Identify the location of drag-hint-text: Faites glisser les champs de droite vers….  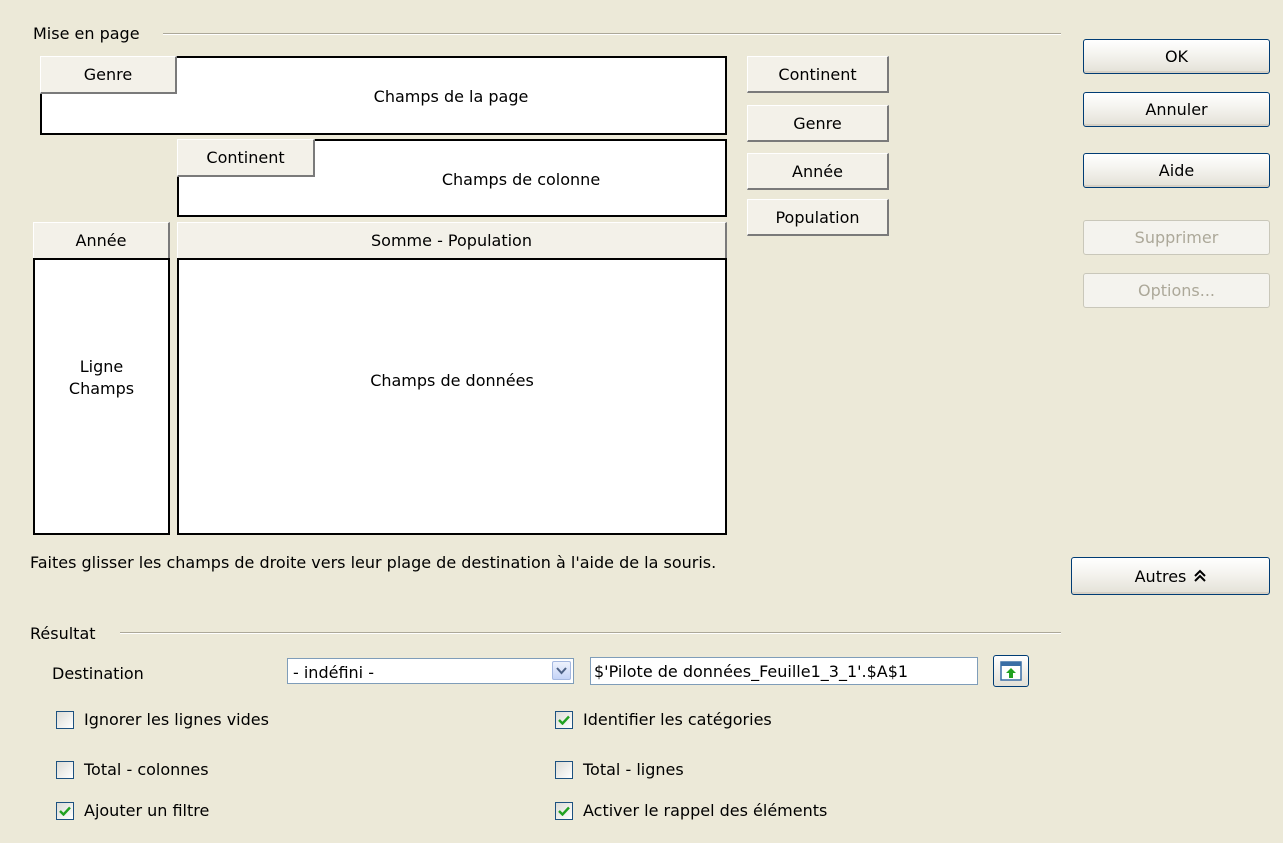
(373, 562).